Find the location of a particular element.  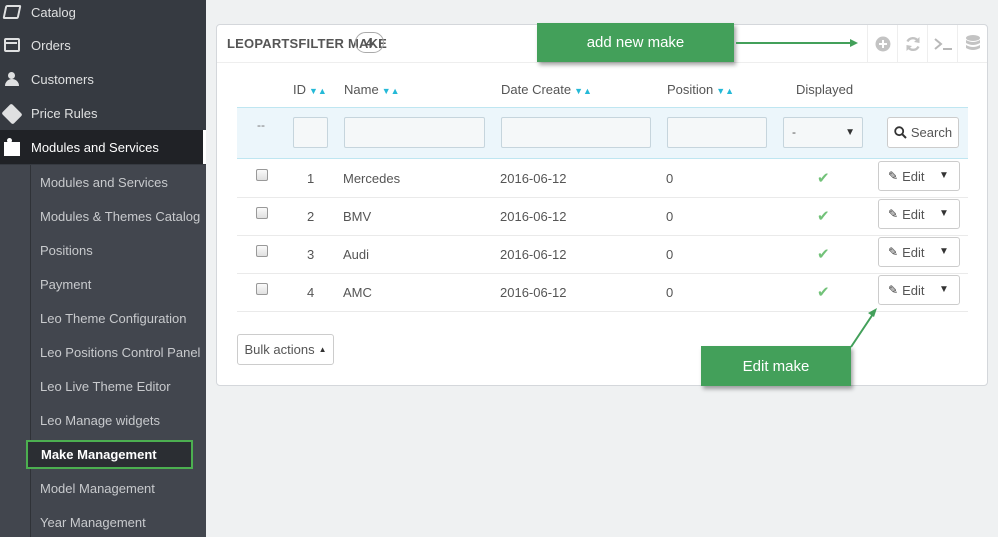

arrow-to-edit is located at coordinates (862, 330).